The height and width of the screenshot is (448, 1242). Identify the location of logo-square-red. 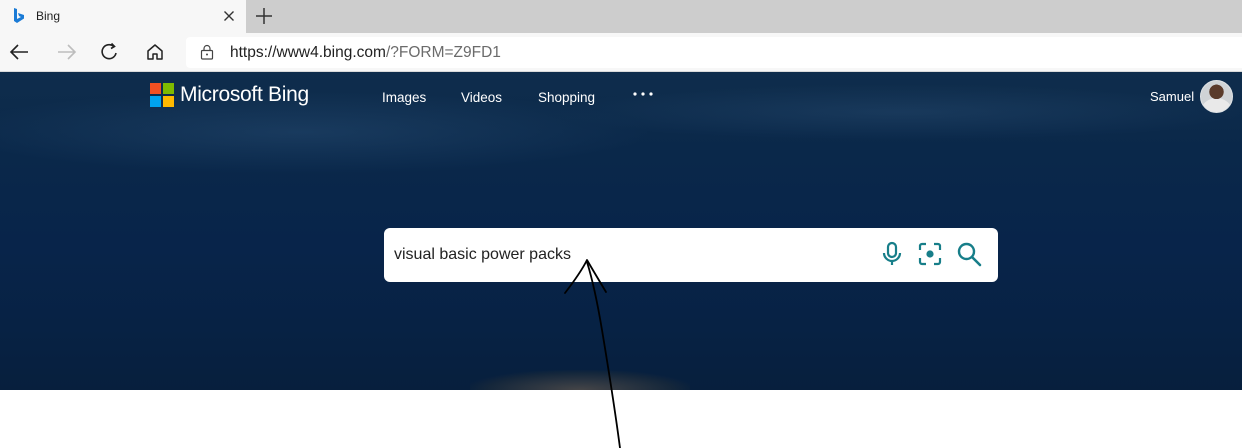
(155, 88).